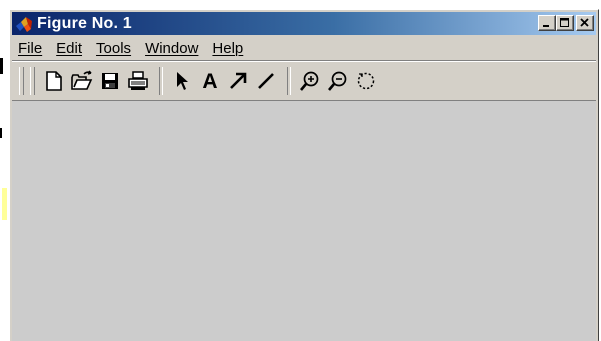 This screenshot has height=341, width=601. I want to click on window-controls, so click(566, 23).